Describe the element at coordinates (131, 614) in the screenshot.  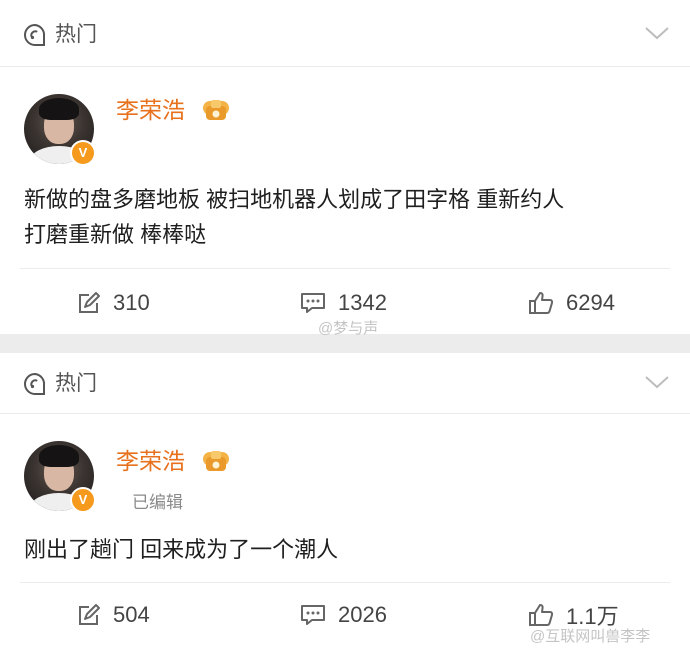
I see `repost-count: 504` at that location.